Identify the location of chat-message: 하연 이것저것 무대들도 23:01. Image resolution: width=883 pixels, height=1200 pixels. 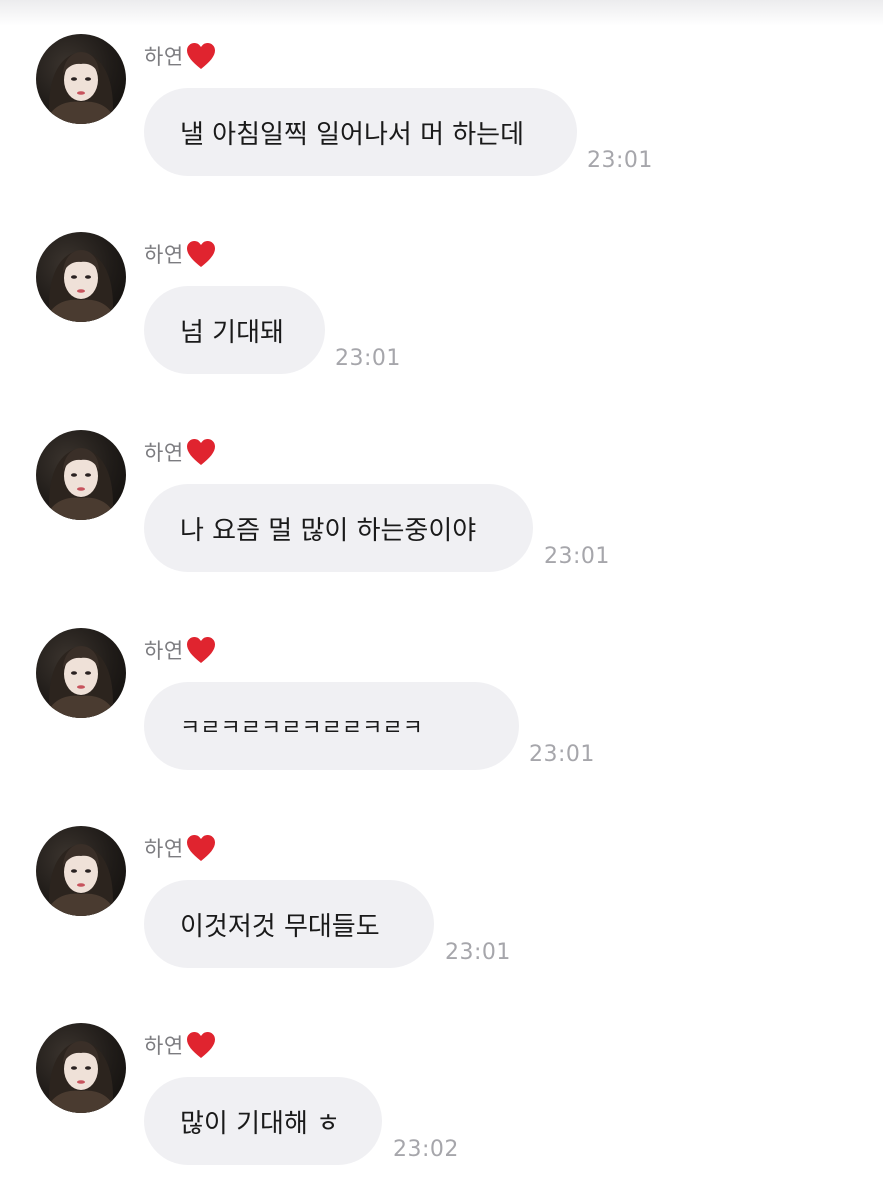
(441, 901).